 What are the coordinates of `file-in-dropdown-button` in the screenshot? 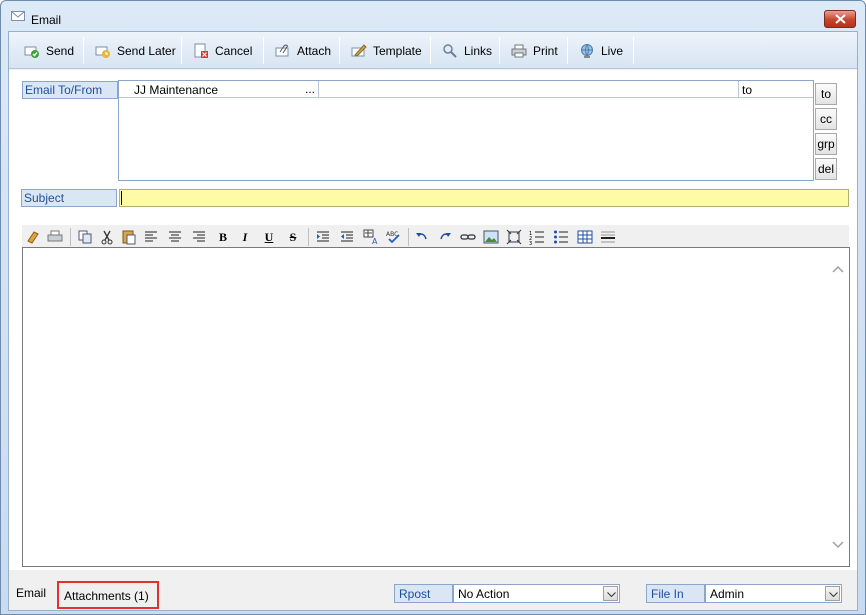 It's located at (832, 593).